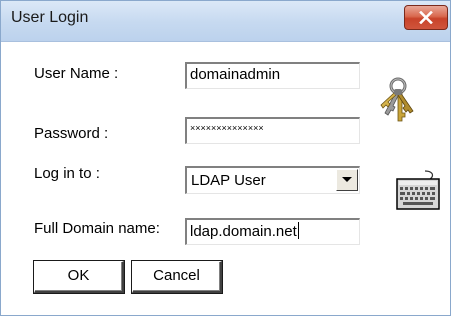 This screenshot has width=451, height=316. What do you see at coordinates (272, 75) in the screenshot?
I see `username-input: domainadmin` at bounding box center [272, 75].